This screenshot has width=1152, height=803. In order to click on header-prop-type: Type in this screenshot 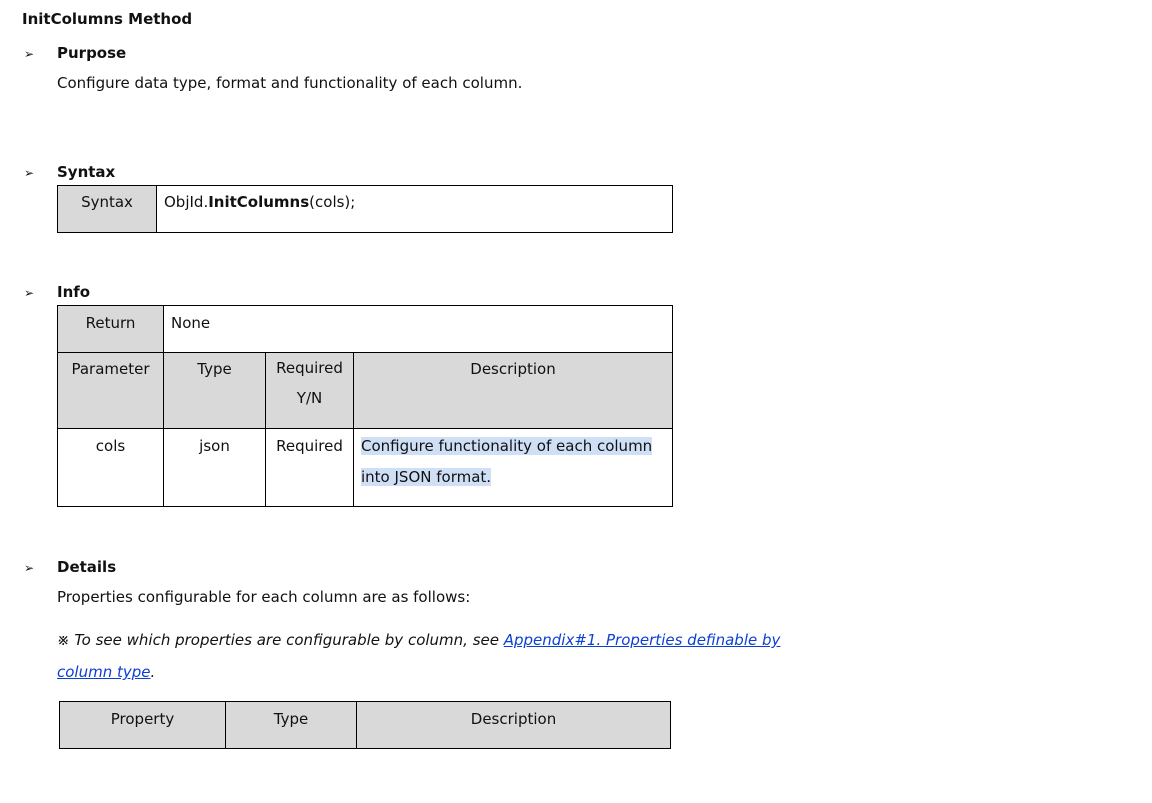, I will do `click(291, 725)`.